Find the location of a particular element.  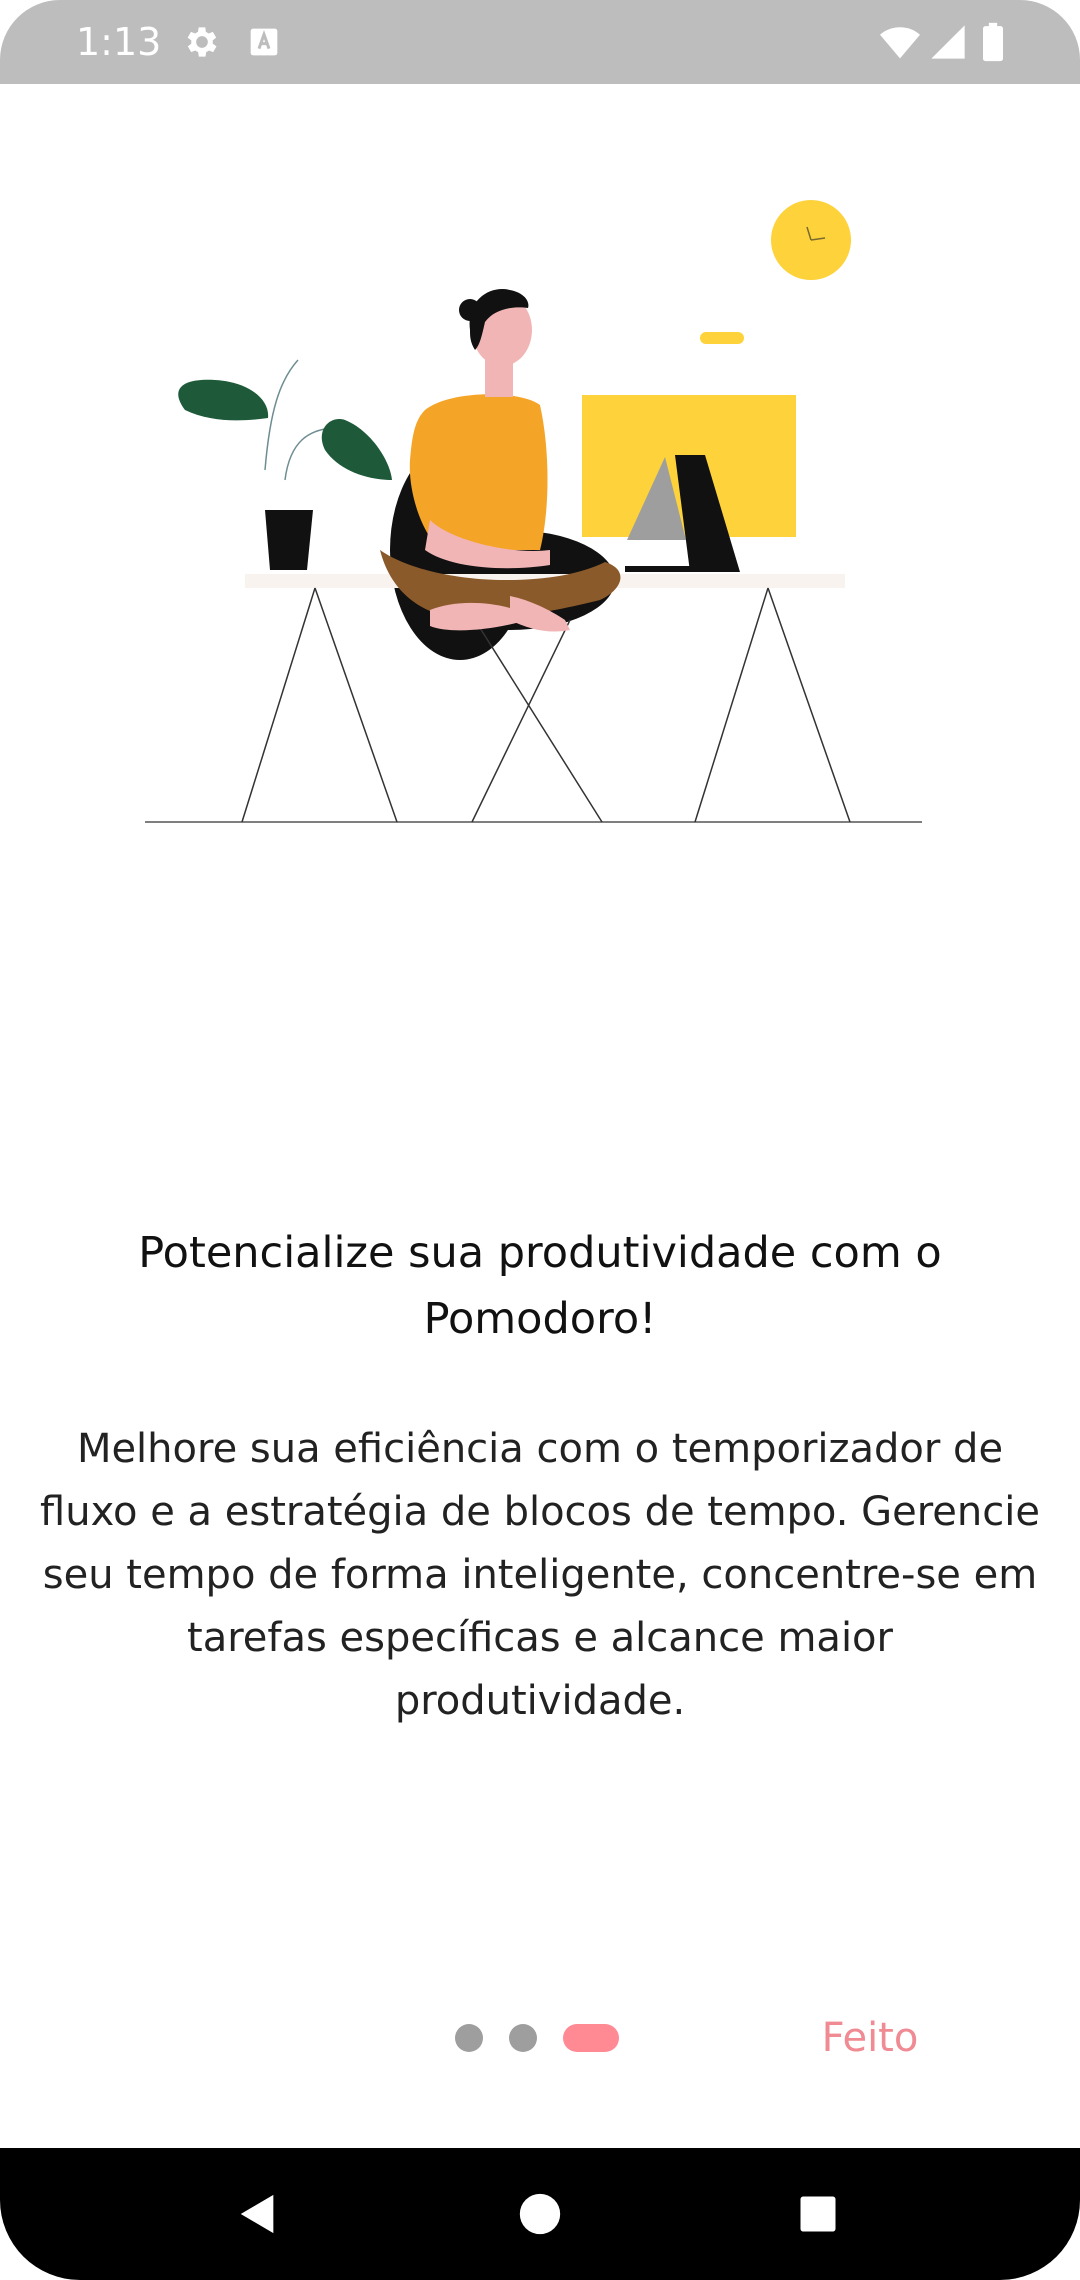

wifi-icon is located at coordinates (900, 42).